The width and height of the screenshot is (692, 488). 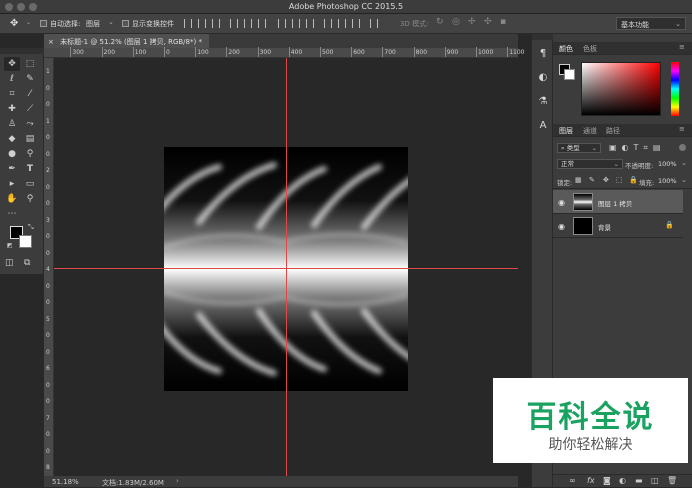 What do you see at coordinates (30, 184) in the screenshot?
I see `rectangle-tool-icon: ▭` at bounding box center [30, 184].